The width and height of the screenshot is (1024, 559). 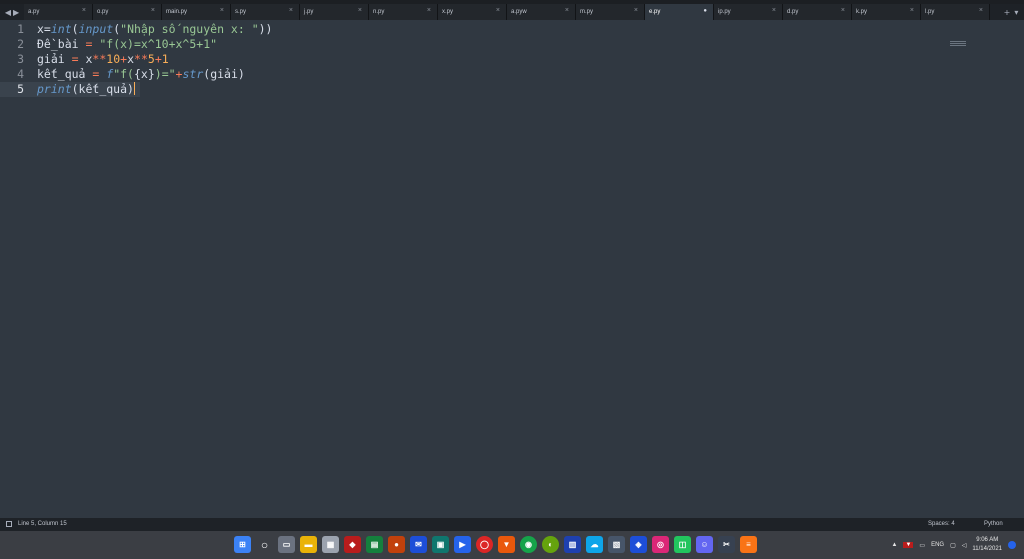 I want to click on code-line-current: 5 print(kết_quả), so click(x=70, y=89).